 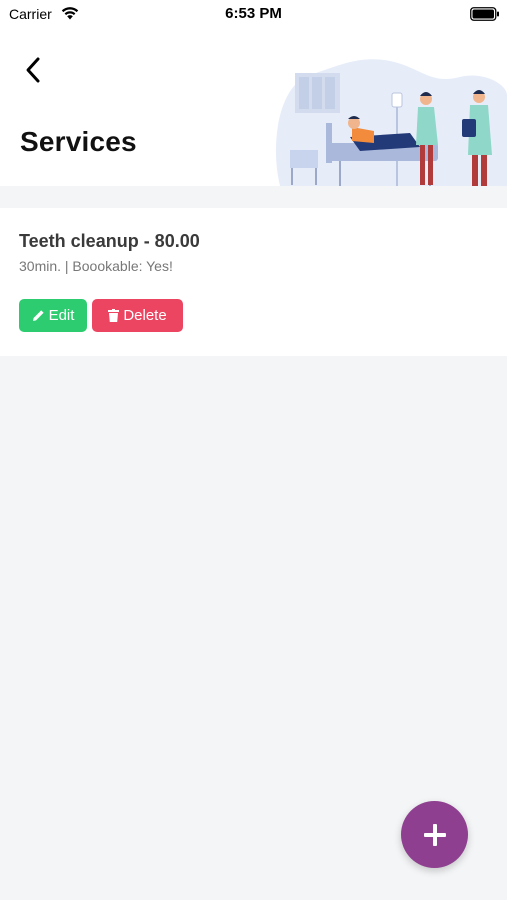 I want to click on edit-button: Edit, so click(x=53, y=315).